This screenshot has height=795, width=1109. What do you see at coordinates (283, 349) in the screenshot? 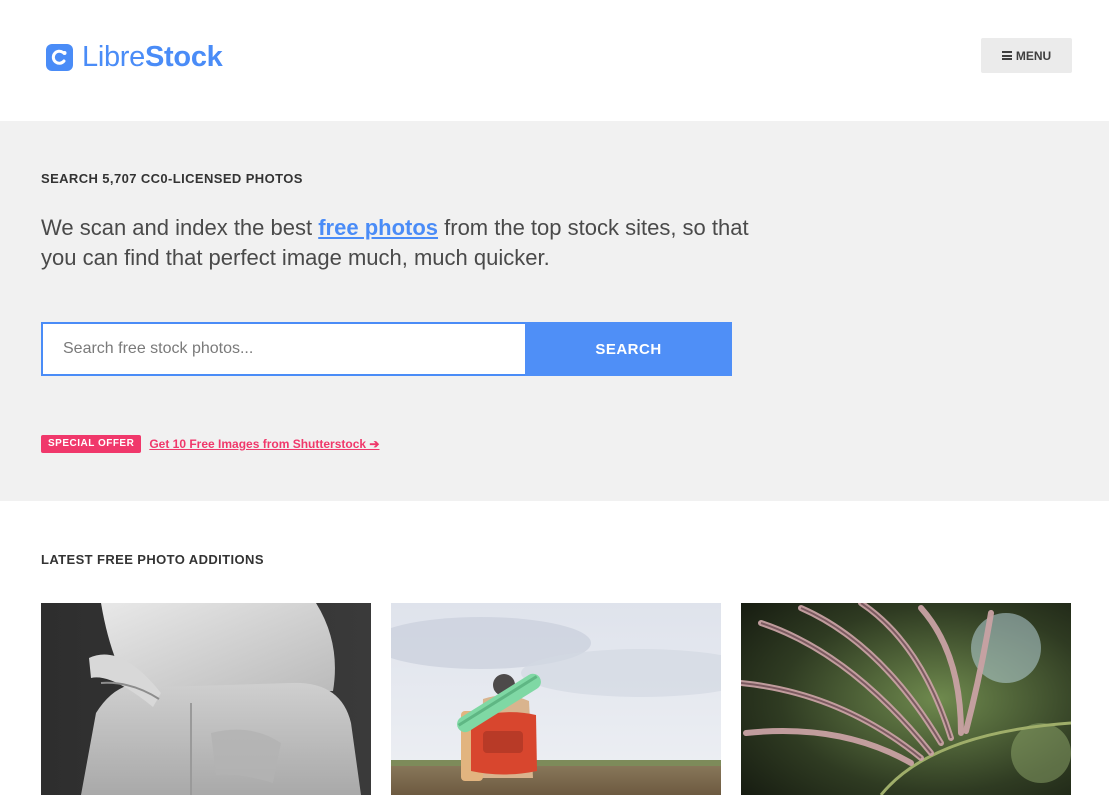
I see `search-input` at bounding box center [283, 349].